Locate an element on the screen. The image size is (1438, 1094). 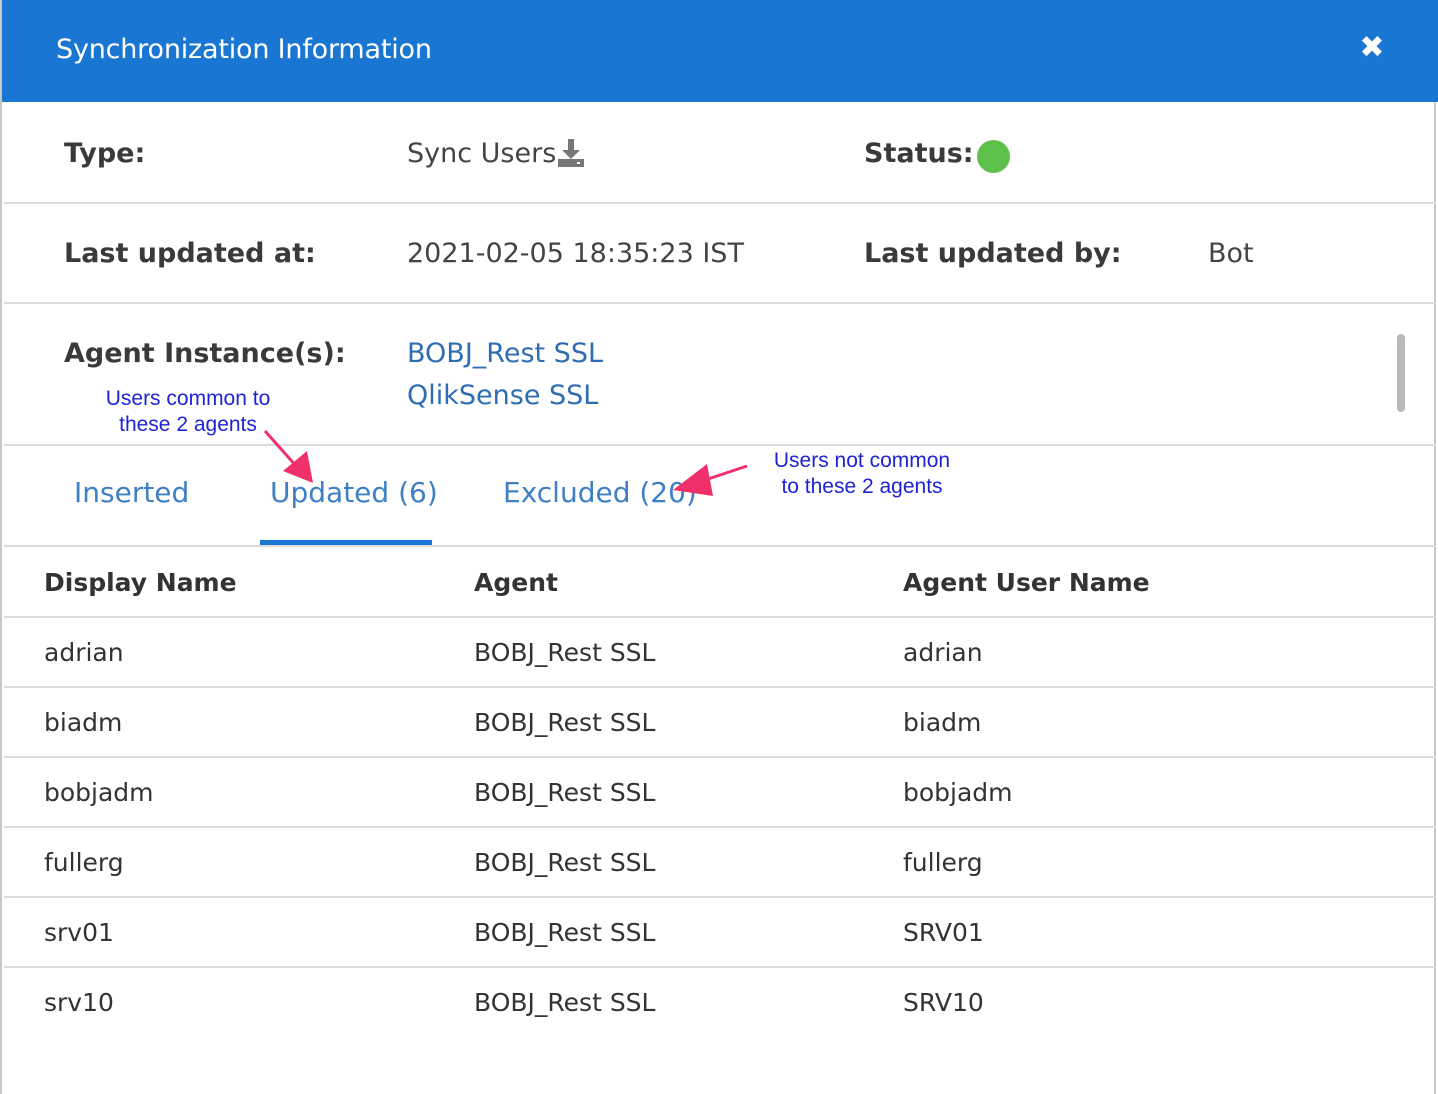
last-updated-at-label: Last updated at: is located at coordinates (190, 253).